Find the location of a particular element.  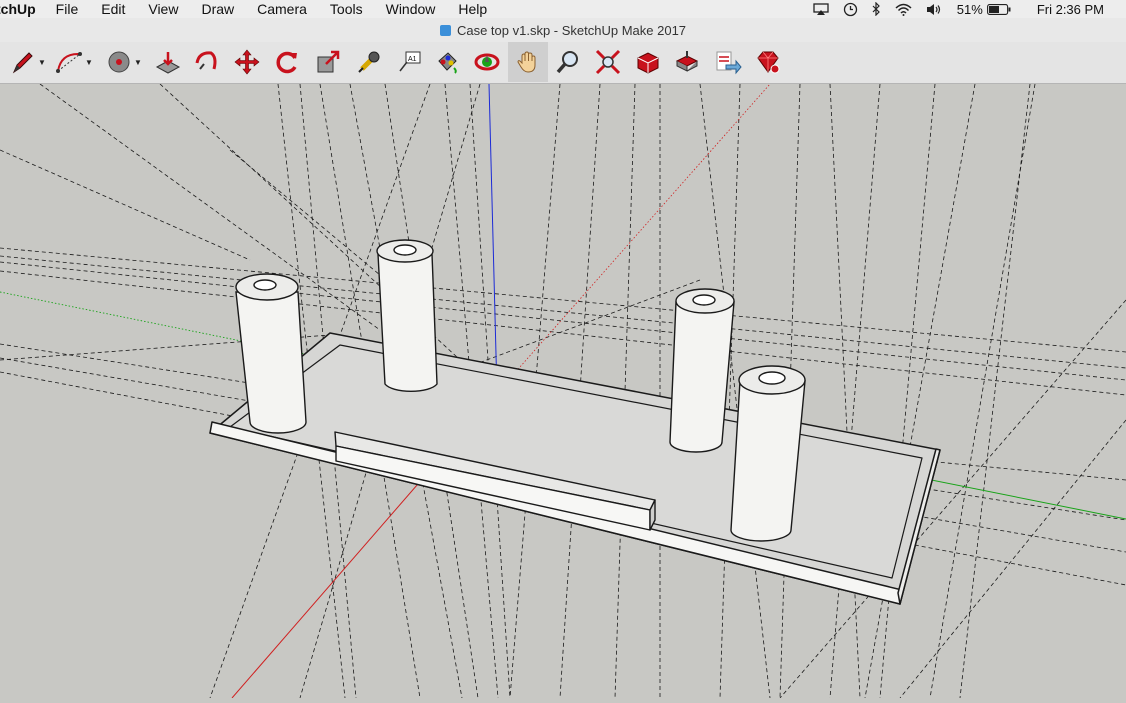

ruby-console-tool is located at coordinates (768, 62).